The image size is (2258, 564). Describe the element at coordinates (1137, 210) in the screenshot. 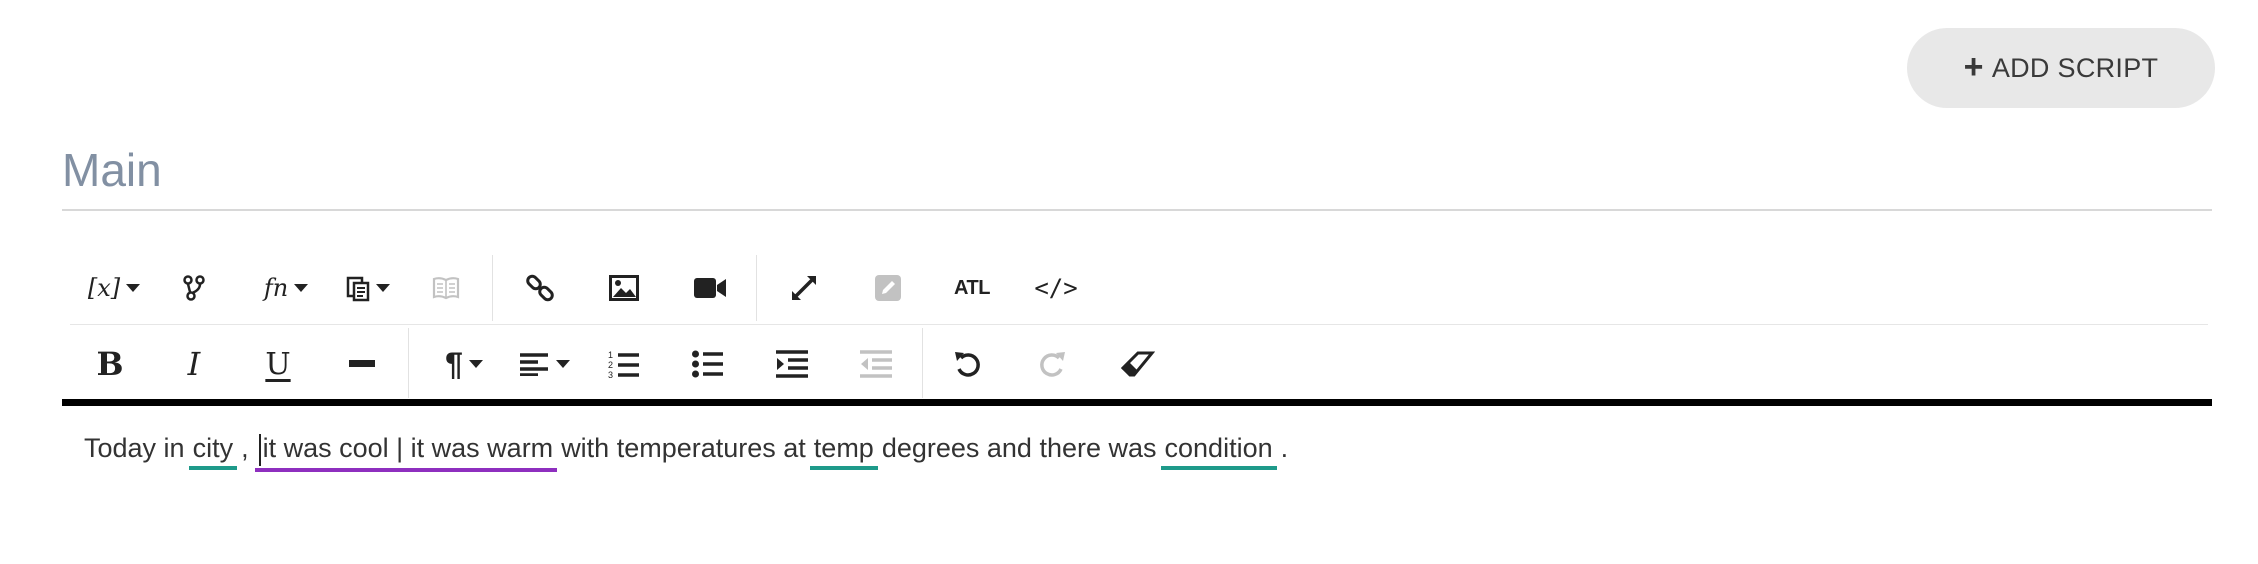

I see `title-divider` at that location.